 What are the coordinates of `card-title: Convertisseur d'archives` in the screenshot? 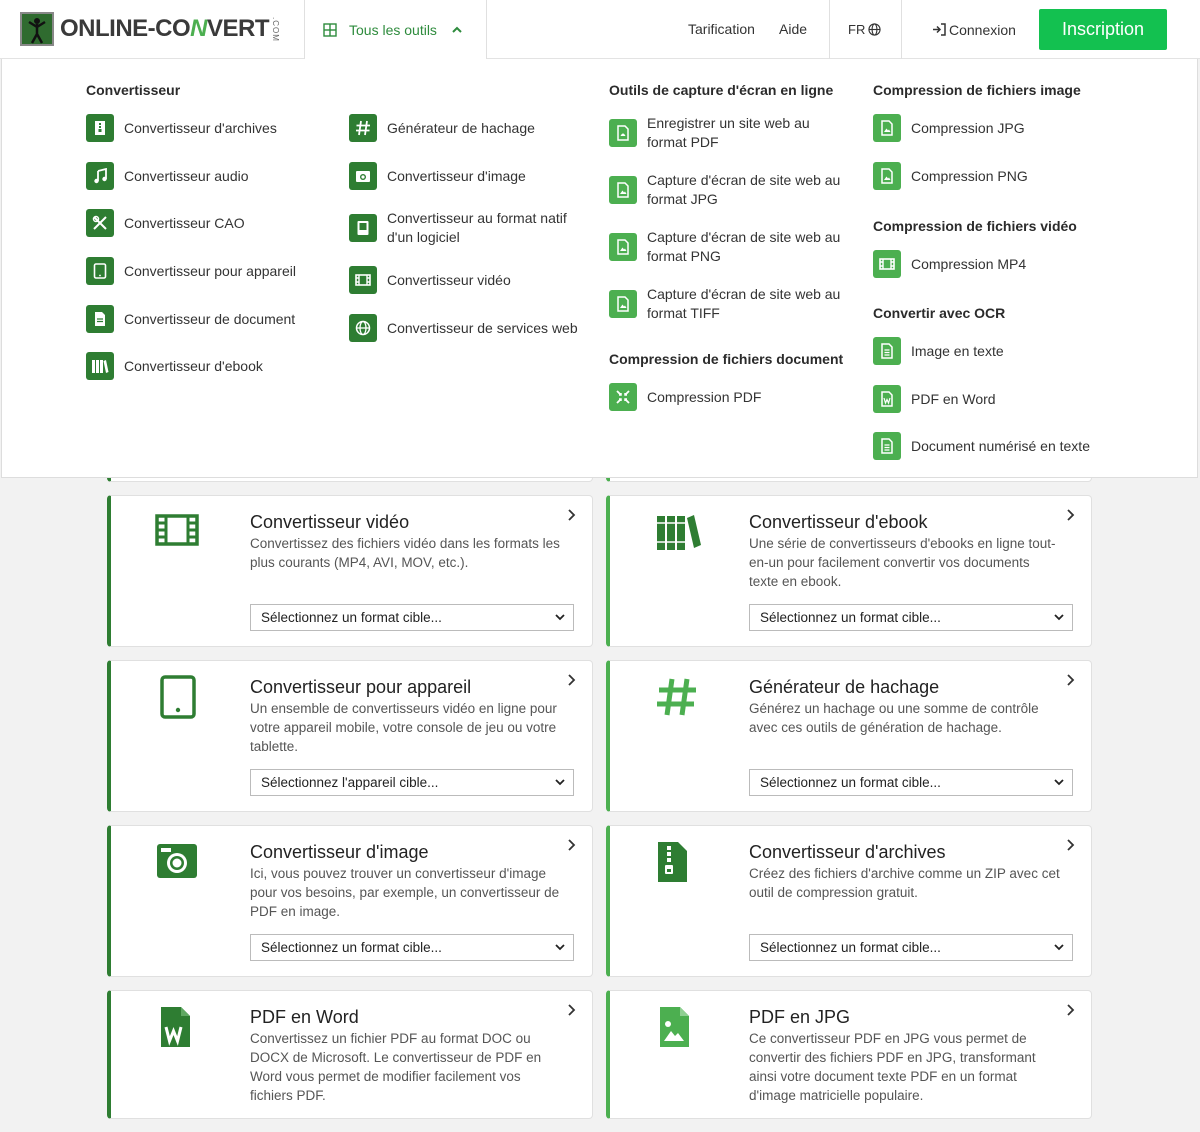 It's located at (847, 852).